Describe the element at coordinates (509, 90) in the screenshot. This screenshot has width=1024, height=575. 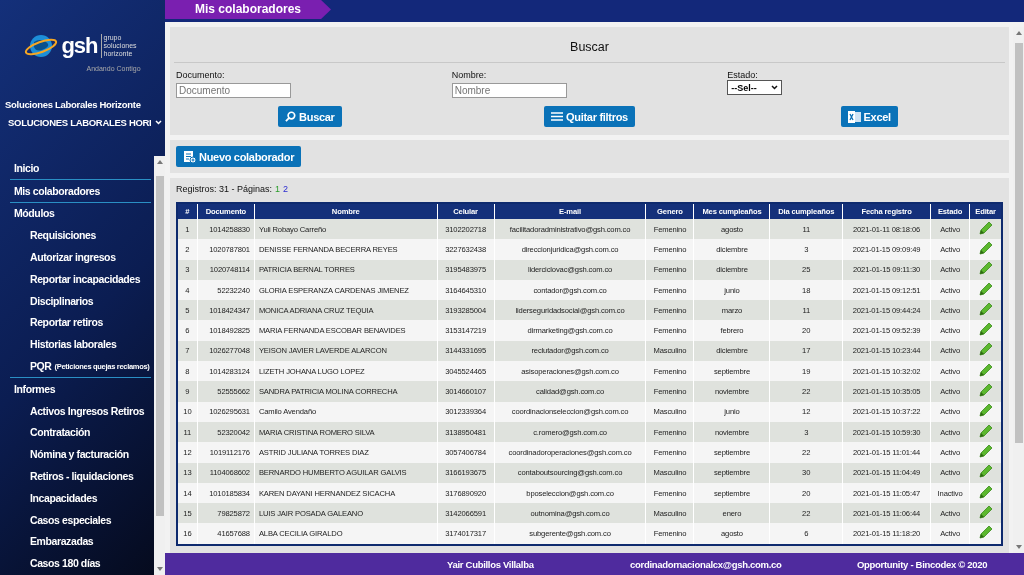
I see `input-field: Nombre` at that location.